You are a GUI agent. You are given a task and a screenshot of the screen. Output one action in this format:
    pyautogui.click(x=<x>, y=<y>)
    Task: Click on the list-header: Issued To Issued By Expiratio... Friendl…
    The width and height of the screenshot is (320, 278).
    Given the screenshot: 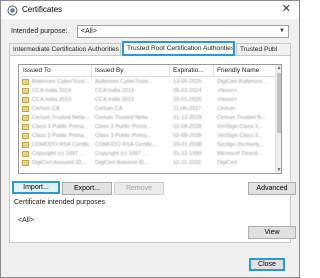 What is the action you would take?
    pyautogui.click(x=148, y=71)
    